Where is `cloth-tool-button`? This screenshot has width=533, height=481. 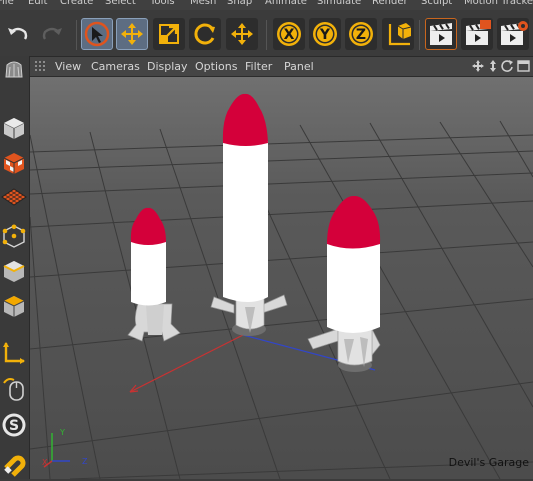 cloth-tool-button is located at coordinates (14, 69).